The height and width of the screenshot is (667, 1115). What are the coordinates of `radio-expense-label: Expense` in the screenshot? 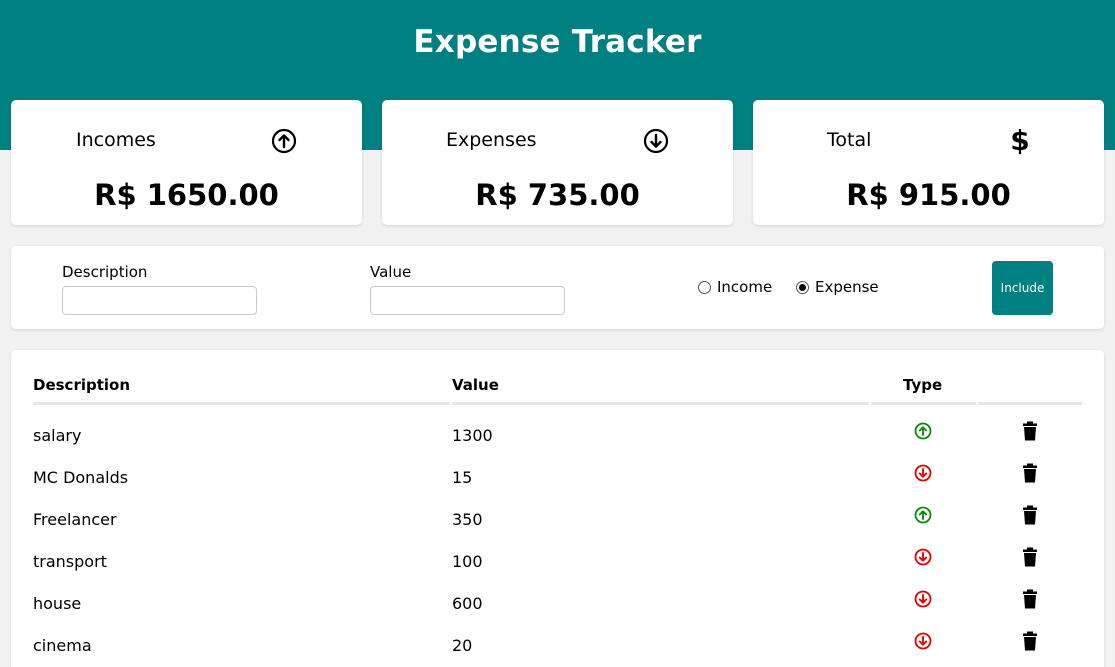 It's located at (847, 287).